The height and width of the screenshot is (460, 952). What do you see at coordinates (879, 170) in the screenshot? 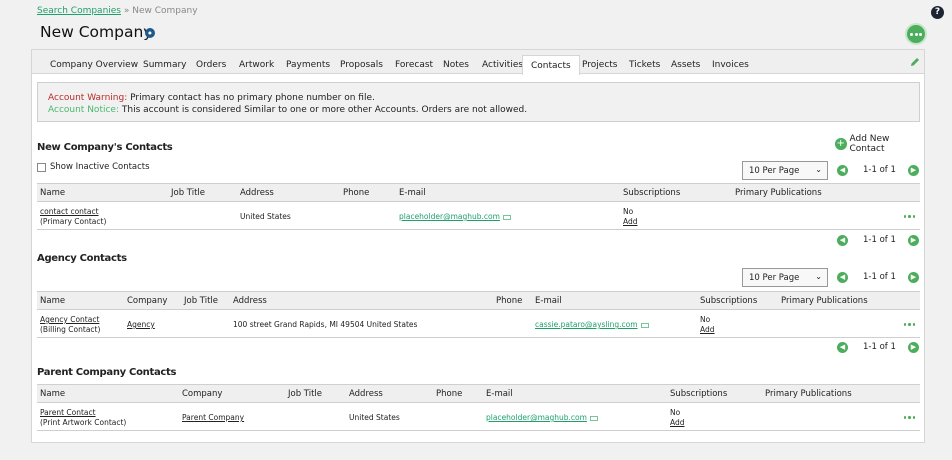
I see `contacts-pagination: 1-1 of 1` at bounding box center [879, 170].